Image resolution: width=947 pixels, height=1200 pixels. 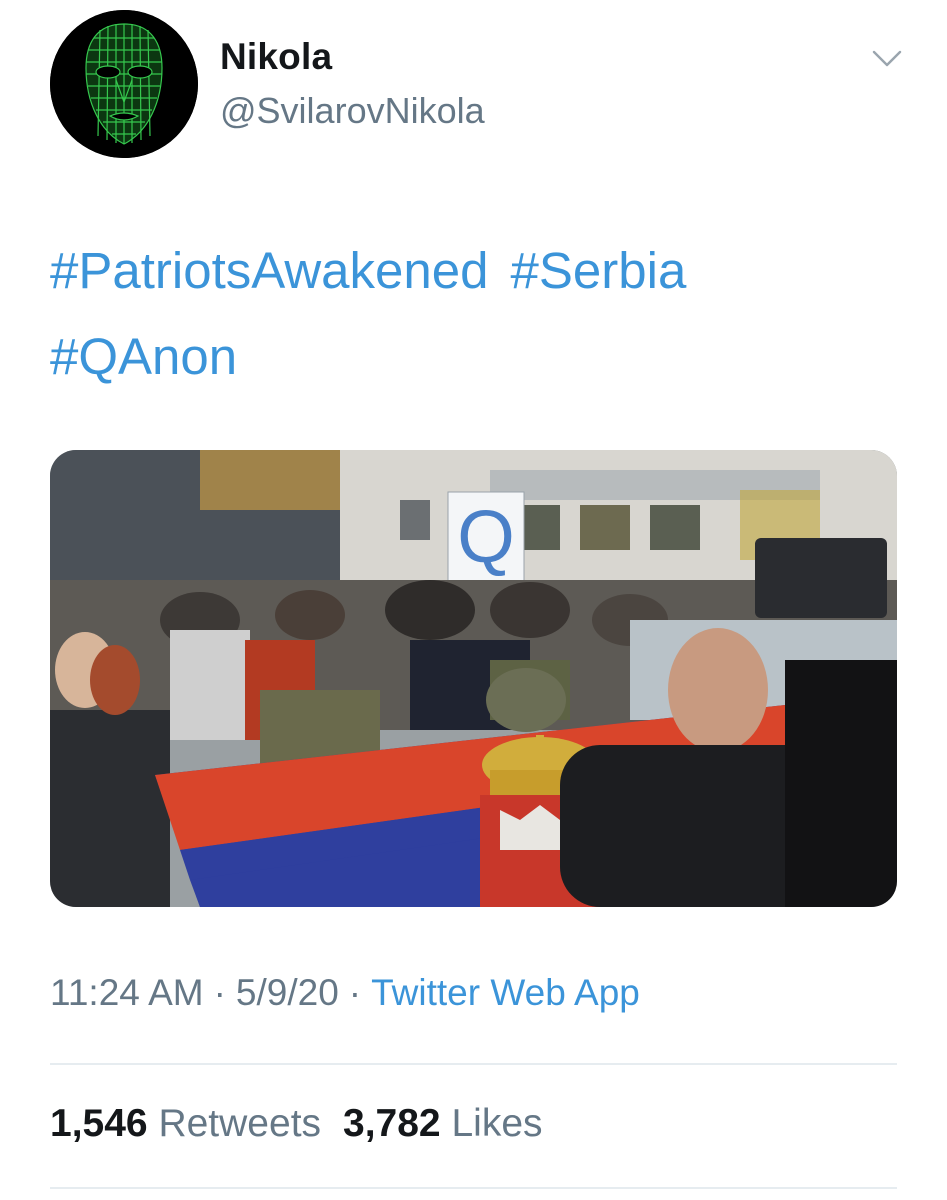 What do you see at coordinates (887, 58) in the screenshot?
I see `chevron-down-icon` at bounding box center [887, 58].